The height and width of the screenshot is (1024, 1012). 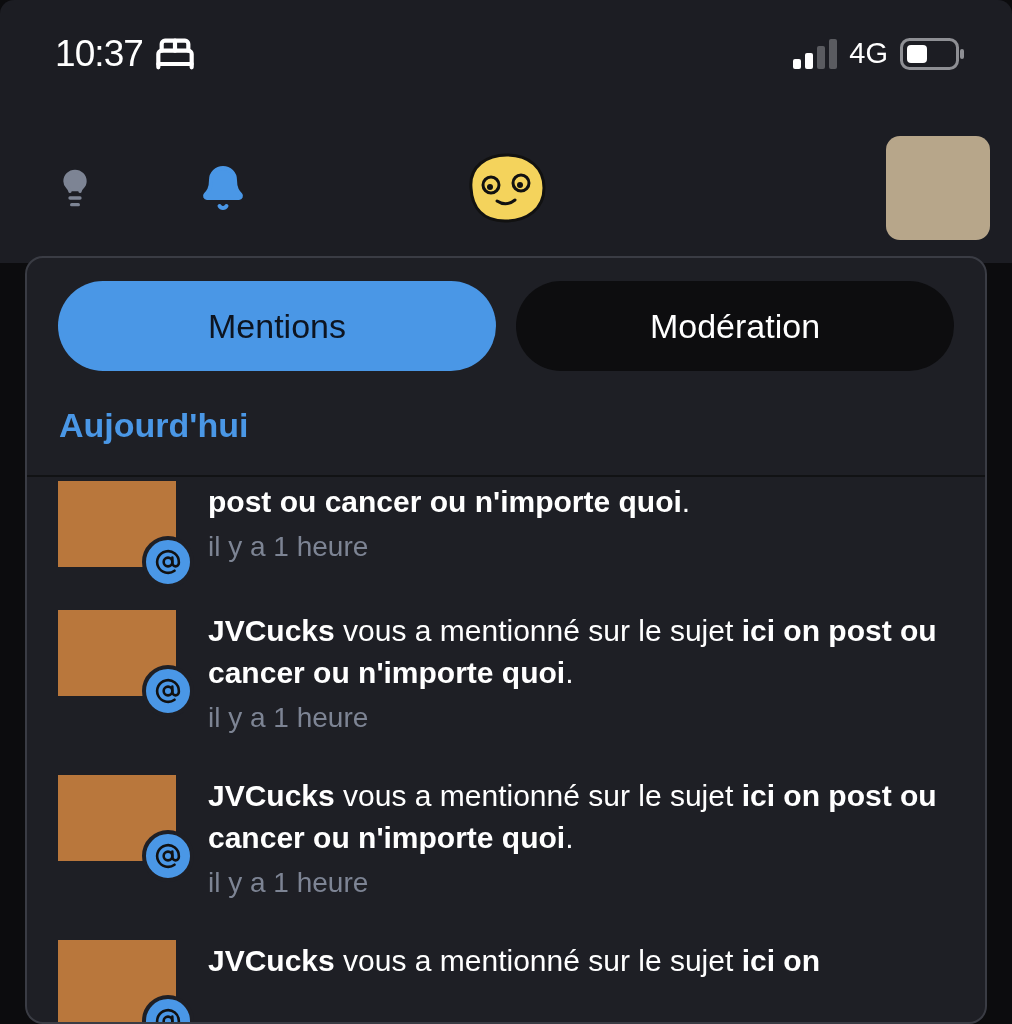 I want to click on tab: Modération, so click(x=735, y=326).